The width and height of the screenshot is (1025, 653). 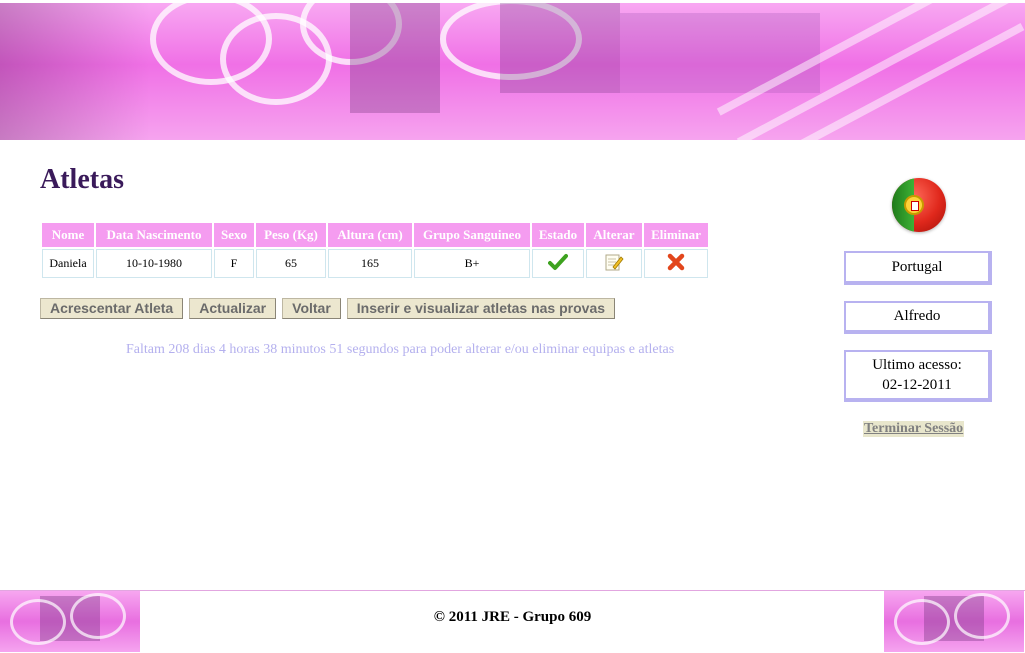 I want to click on edit-icon, so click(x=614, y=264).